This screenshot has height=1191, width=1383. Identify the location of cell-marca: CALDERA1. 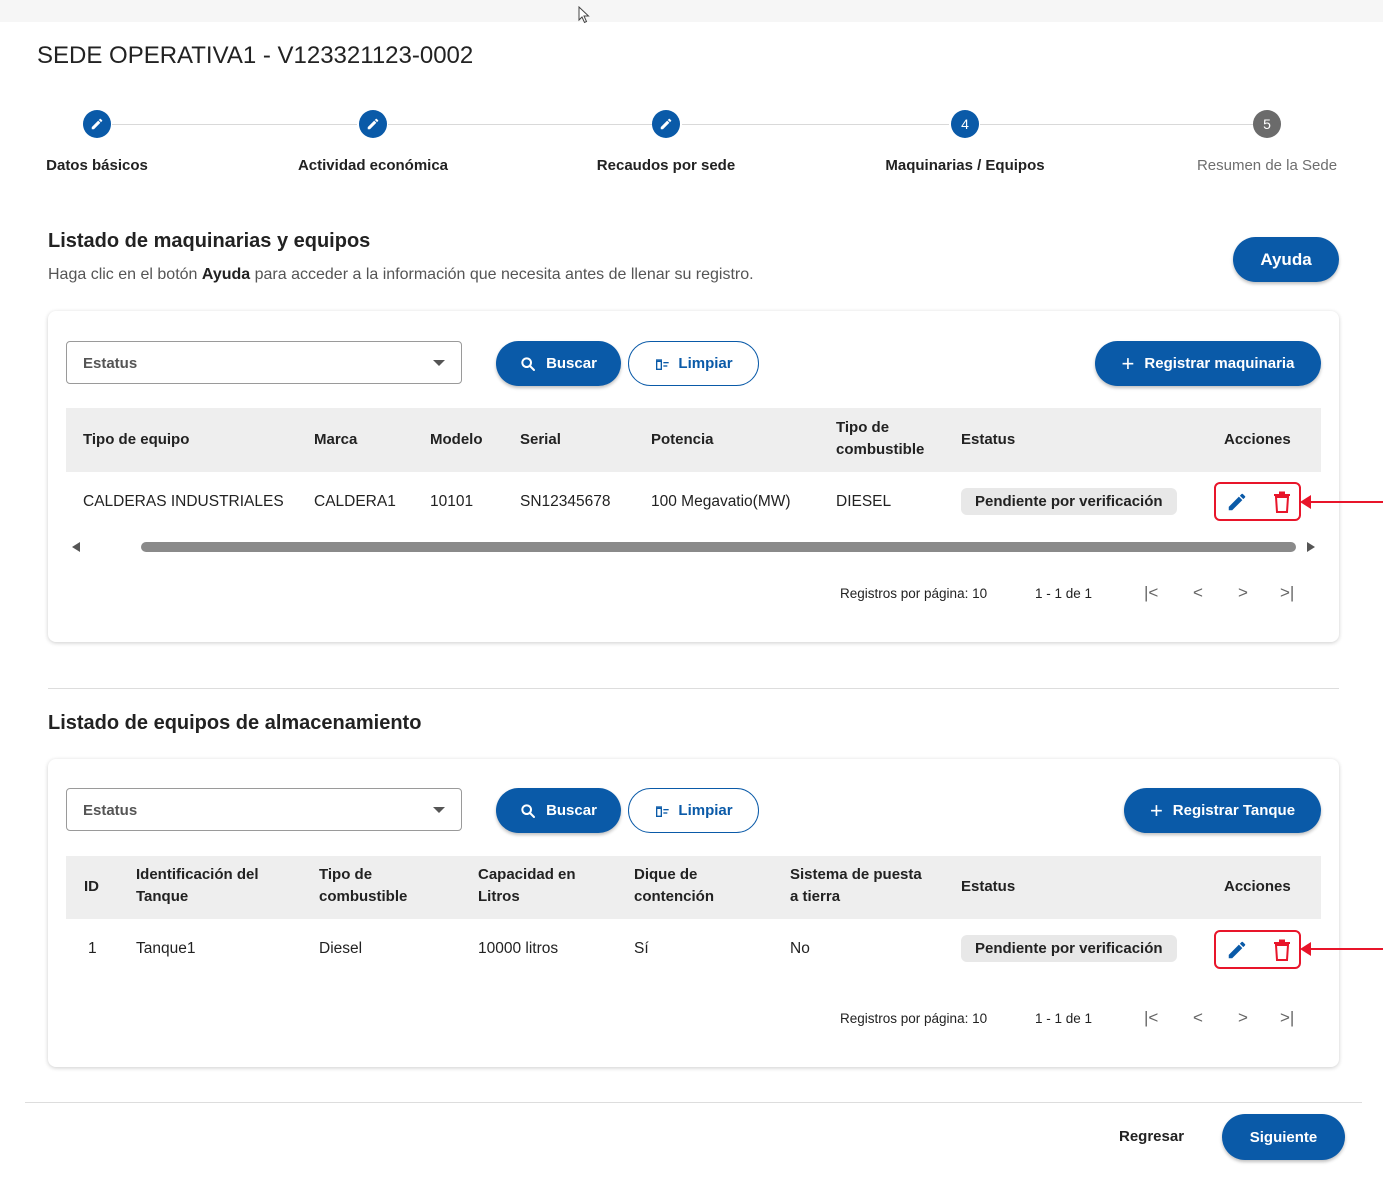
(355, 501).